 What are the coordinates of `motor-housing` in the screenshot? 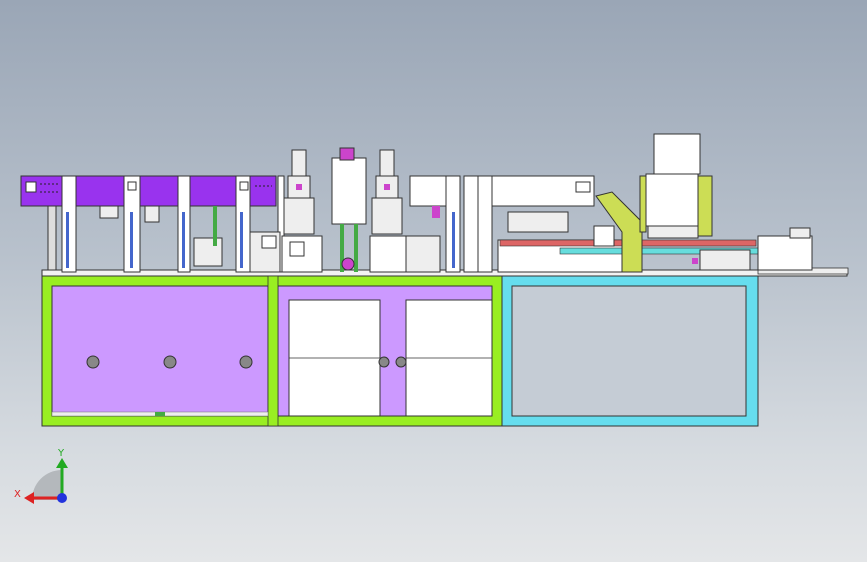 It's located at (677, 154).